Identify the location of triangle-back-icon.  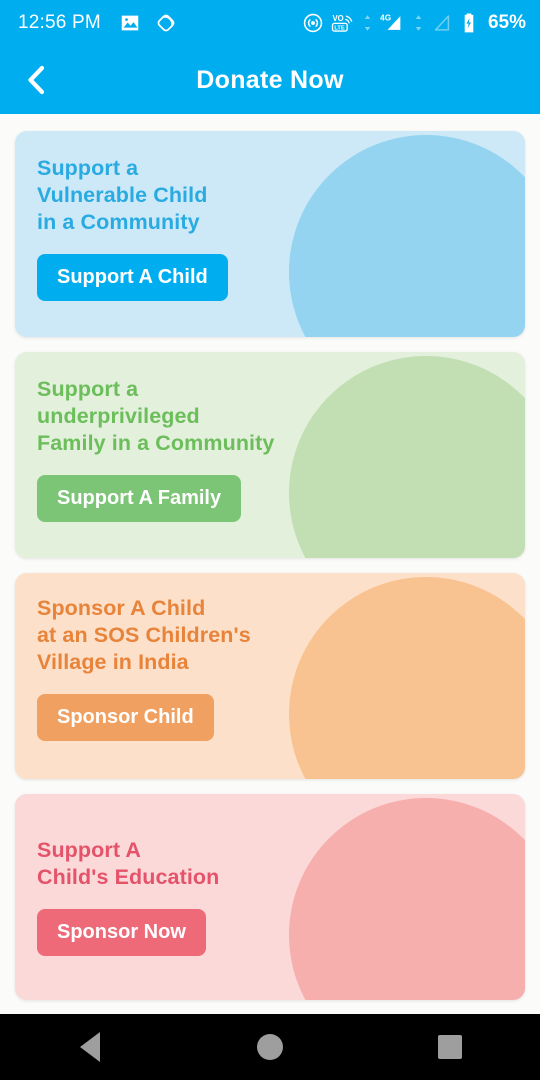
(90, 1047).